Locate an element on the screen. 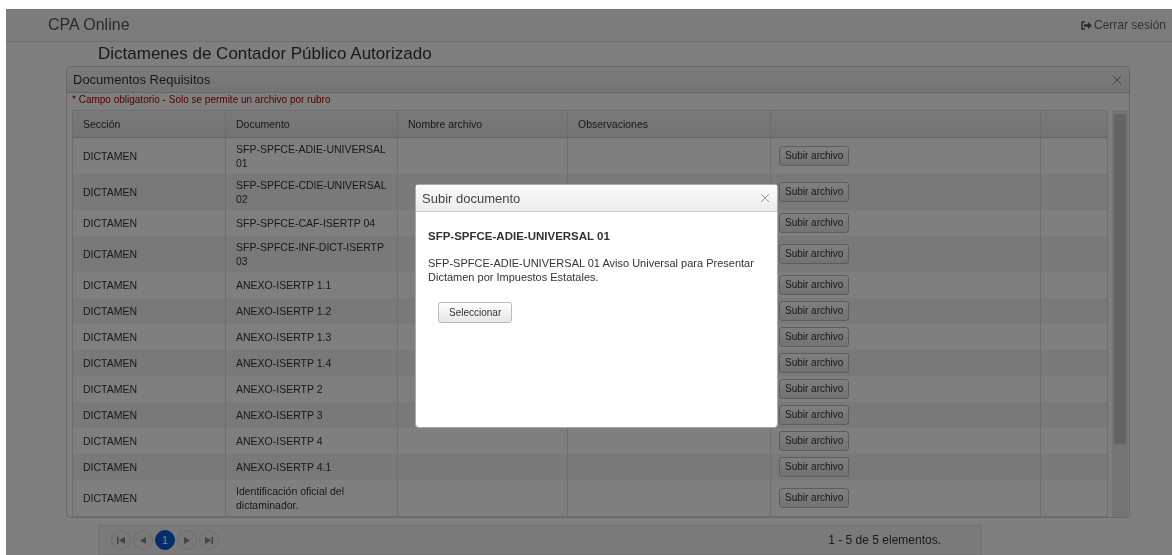 Image resolution: width=1172 pixels, height=555 pixels. dialog-title: Documentos Requisitos is located at coordinates (142, 79).